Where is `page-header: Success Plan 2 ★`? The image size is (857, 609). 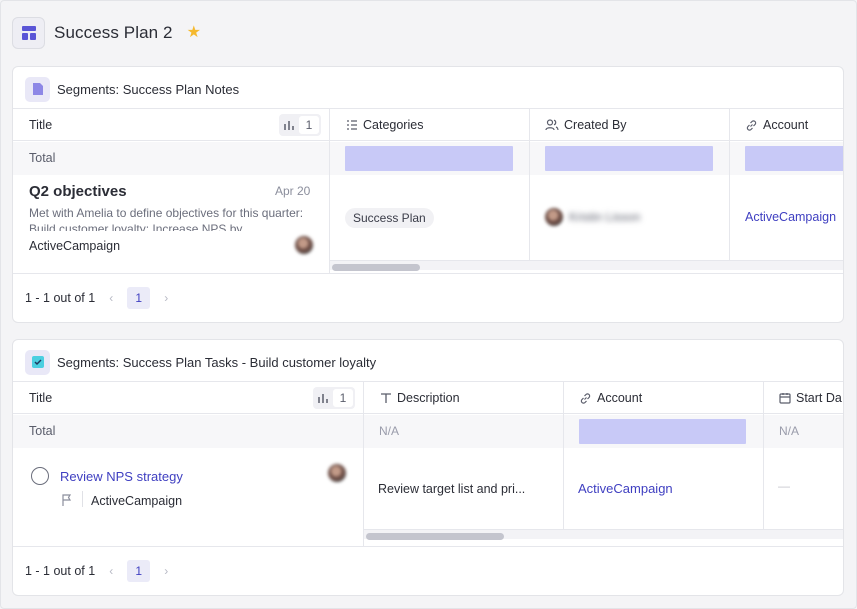 page-header: Success Plan 2 ★ is located at coordinates (106, 33).